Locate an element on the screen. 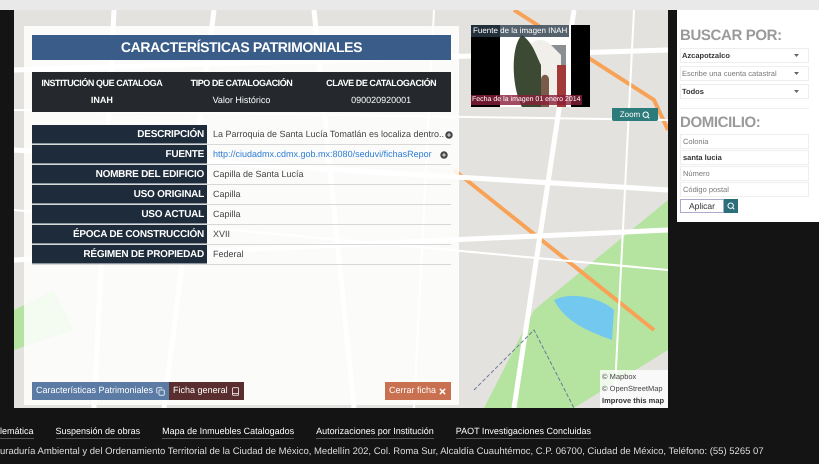 The image size is (819, 464). search-icon is located at coordinates (731, 206).